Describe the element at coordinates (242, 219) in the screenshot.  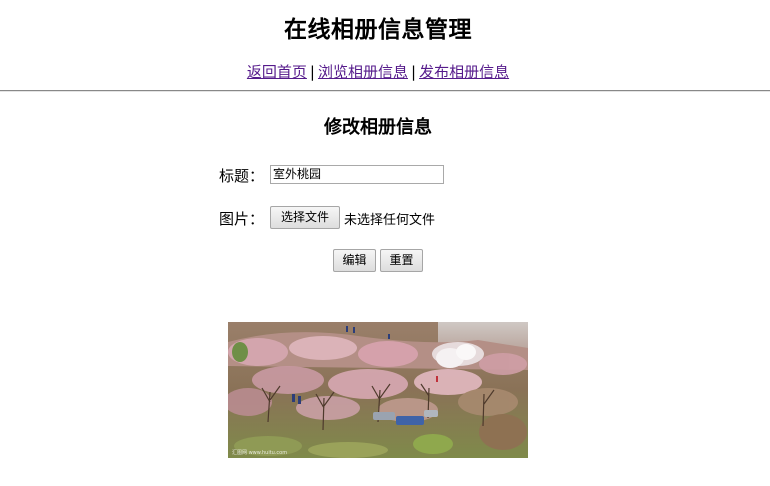
I see `image-label: 图片：` at that location.